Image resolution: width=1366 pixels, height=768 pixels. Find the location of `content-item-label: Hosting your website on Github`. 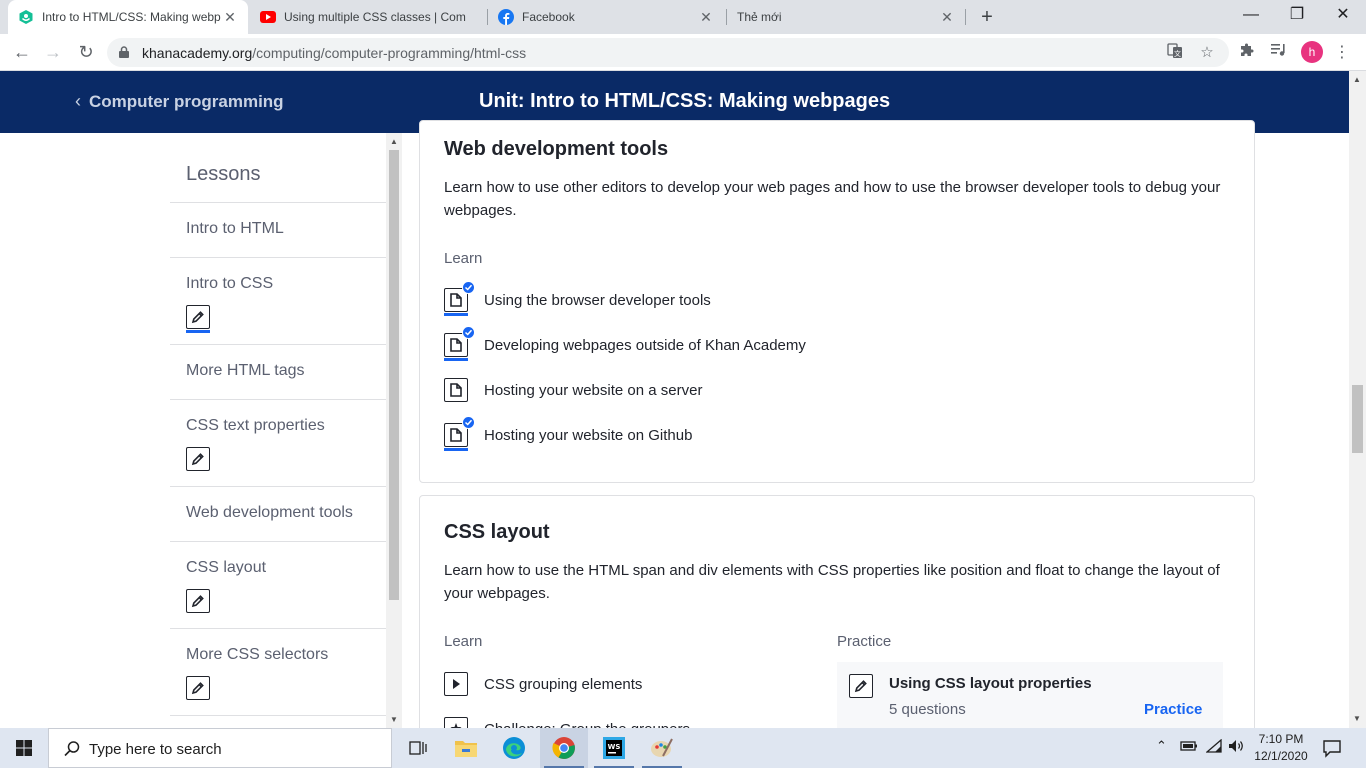

content-item-label: Hosting your website on Github is located at coordinates (588, 435).